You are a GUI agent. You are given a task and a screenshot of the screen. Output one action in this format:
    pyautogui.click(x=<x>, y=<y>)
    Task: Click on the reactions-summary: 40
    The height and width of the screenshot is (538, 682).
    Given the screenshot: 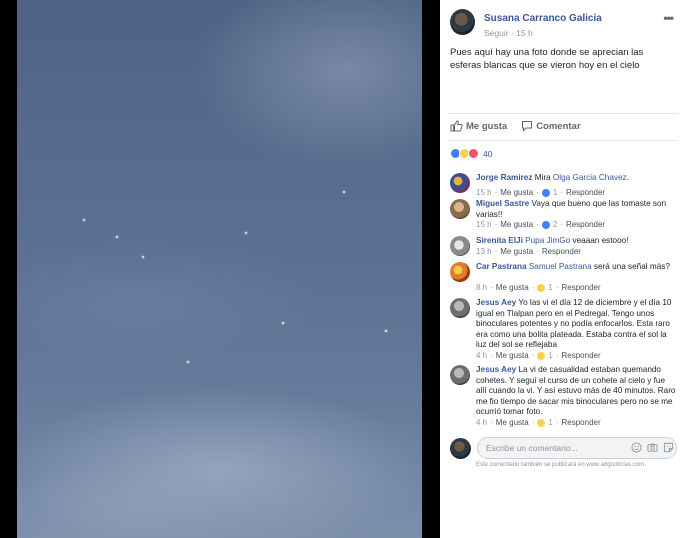 What is the action you would take?
    pyautogui.click(x=471, y=153)
    